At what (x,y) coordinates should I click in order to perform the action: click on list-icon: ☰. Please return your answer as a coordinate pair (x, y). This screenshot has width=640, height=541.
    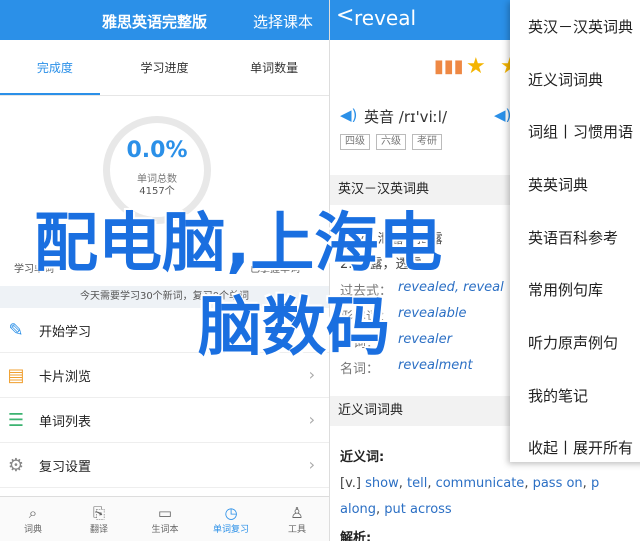
    Looking at the image, I should click on (16, 420).